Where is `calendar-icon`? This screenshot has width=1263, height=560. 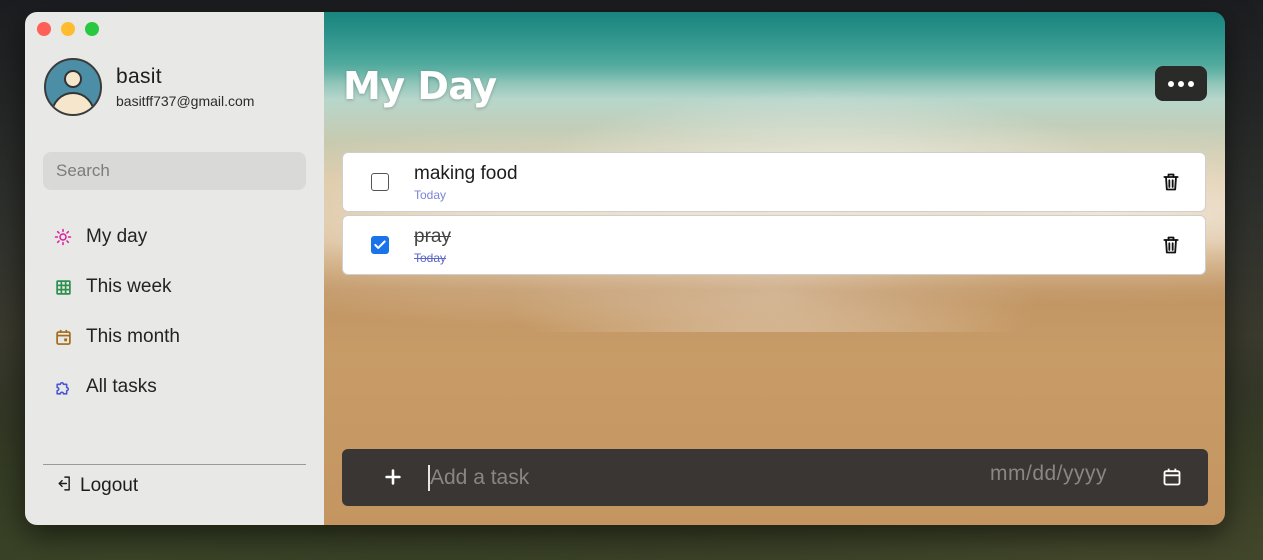
calendar-icon is located at coordinates (63, 337).